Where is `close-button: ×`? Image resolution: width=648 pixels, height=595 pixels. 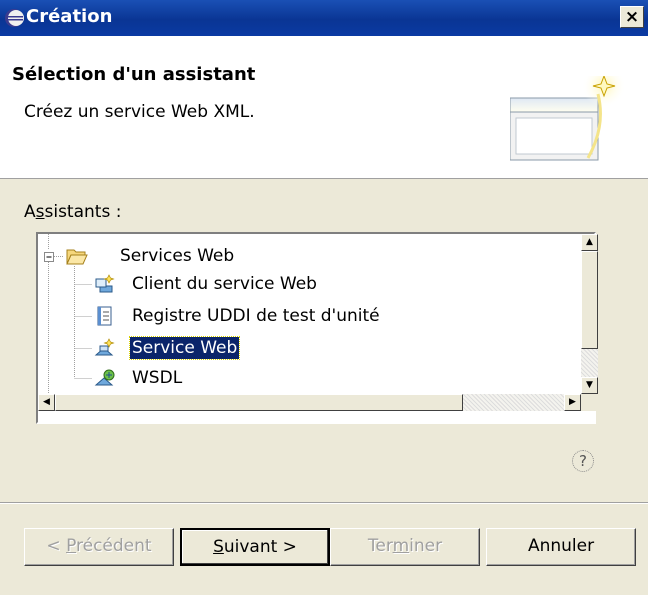
close-button: × is located at coordinates (632, 17).